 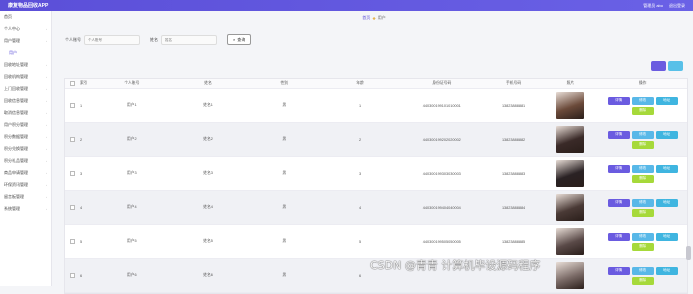 I want to click on table-actions, so click(x=667, y=66).